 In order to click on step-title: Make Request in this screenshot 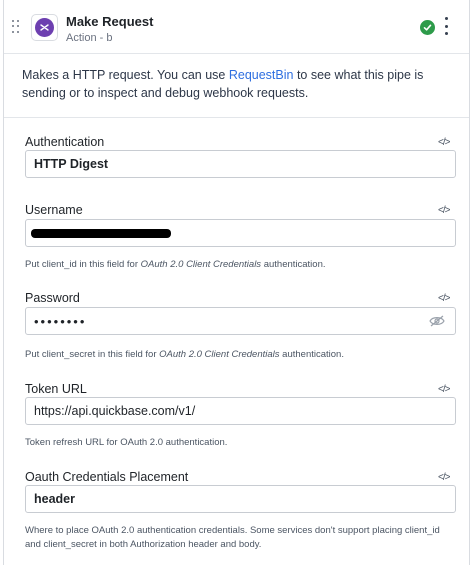, I will do `click(110, 21)`.